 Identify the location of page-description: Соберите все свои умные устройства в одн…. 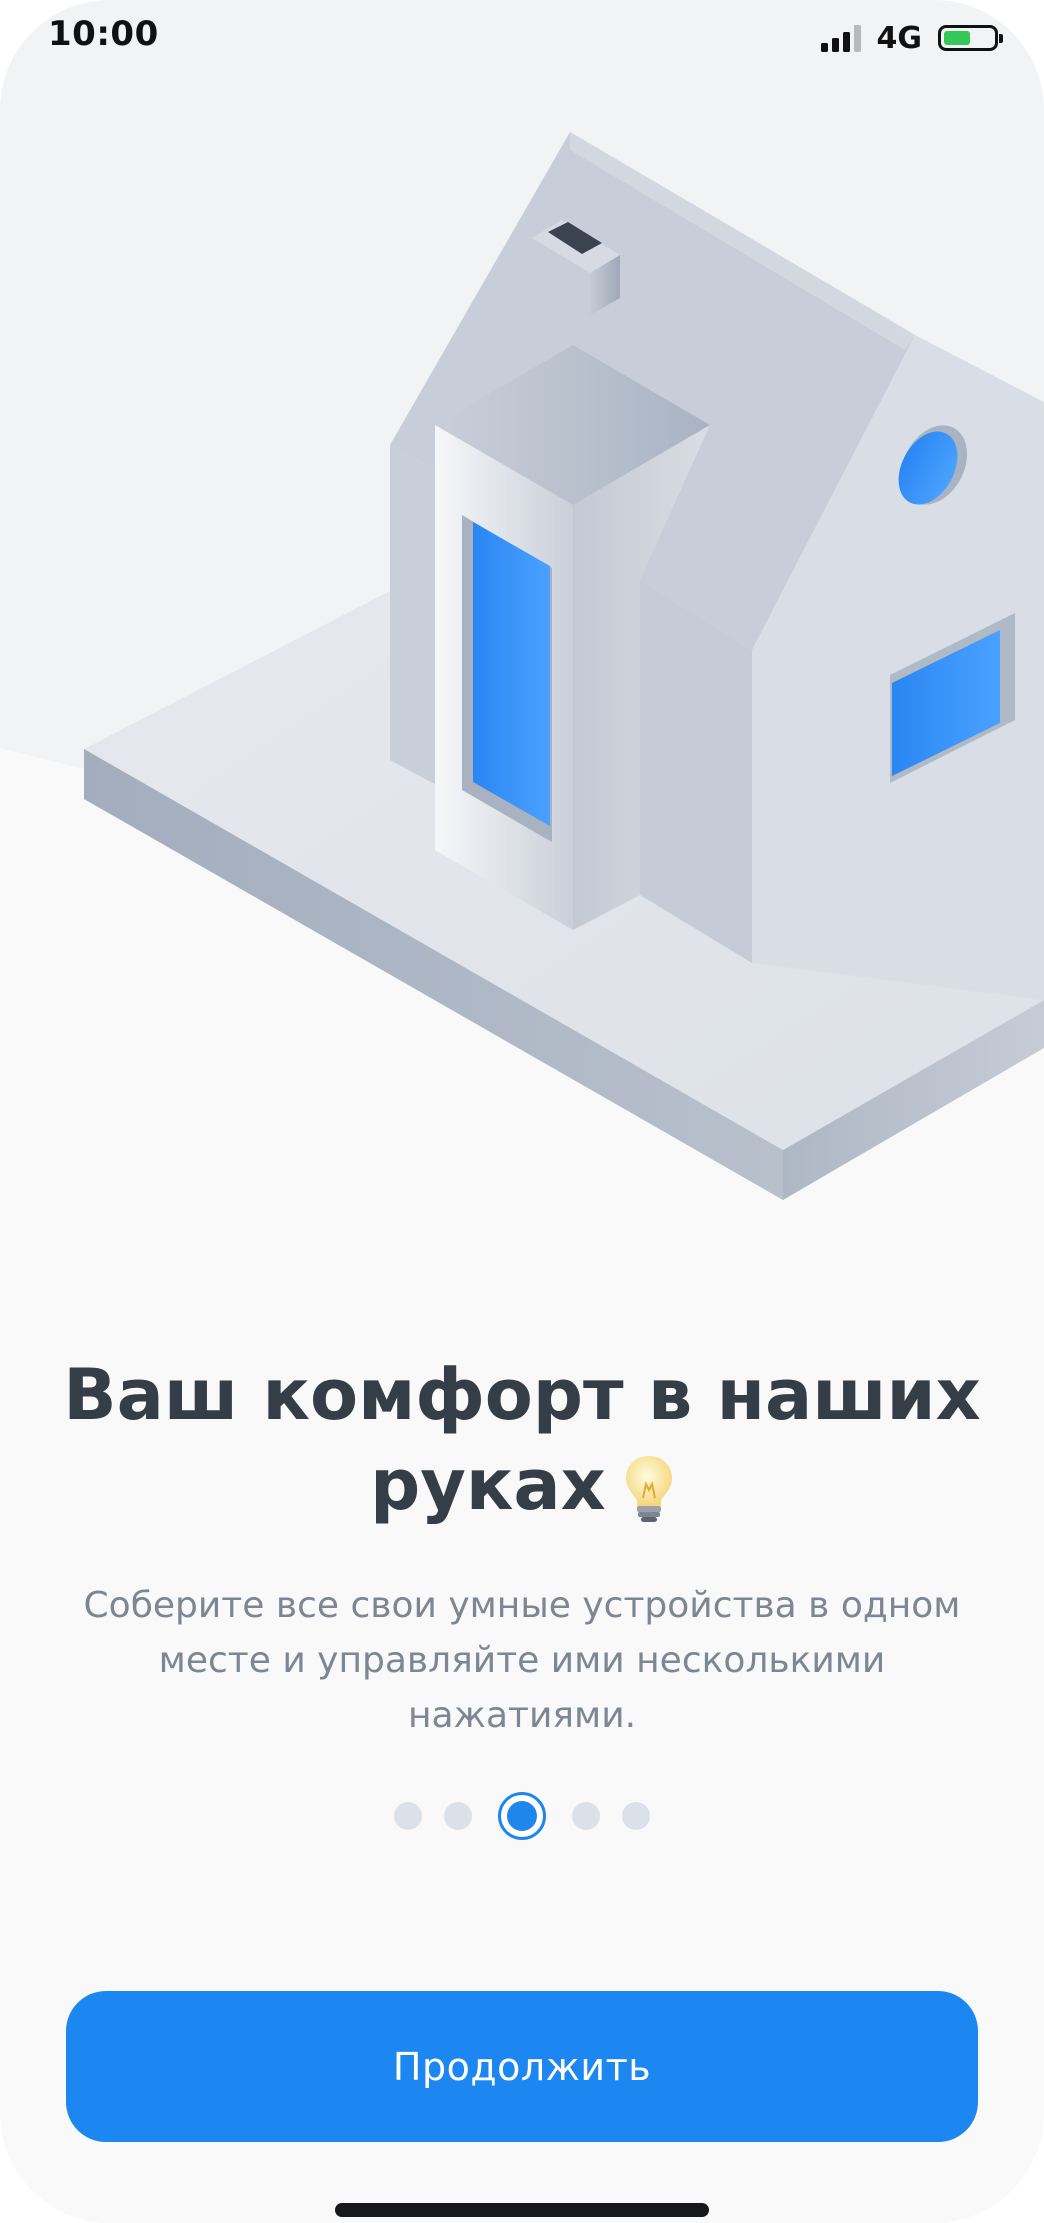
(522, 1660).